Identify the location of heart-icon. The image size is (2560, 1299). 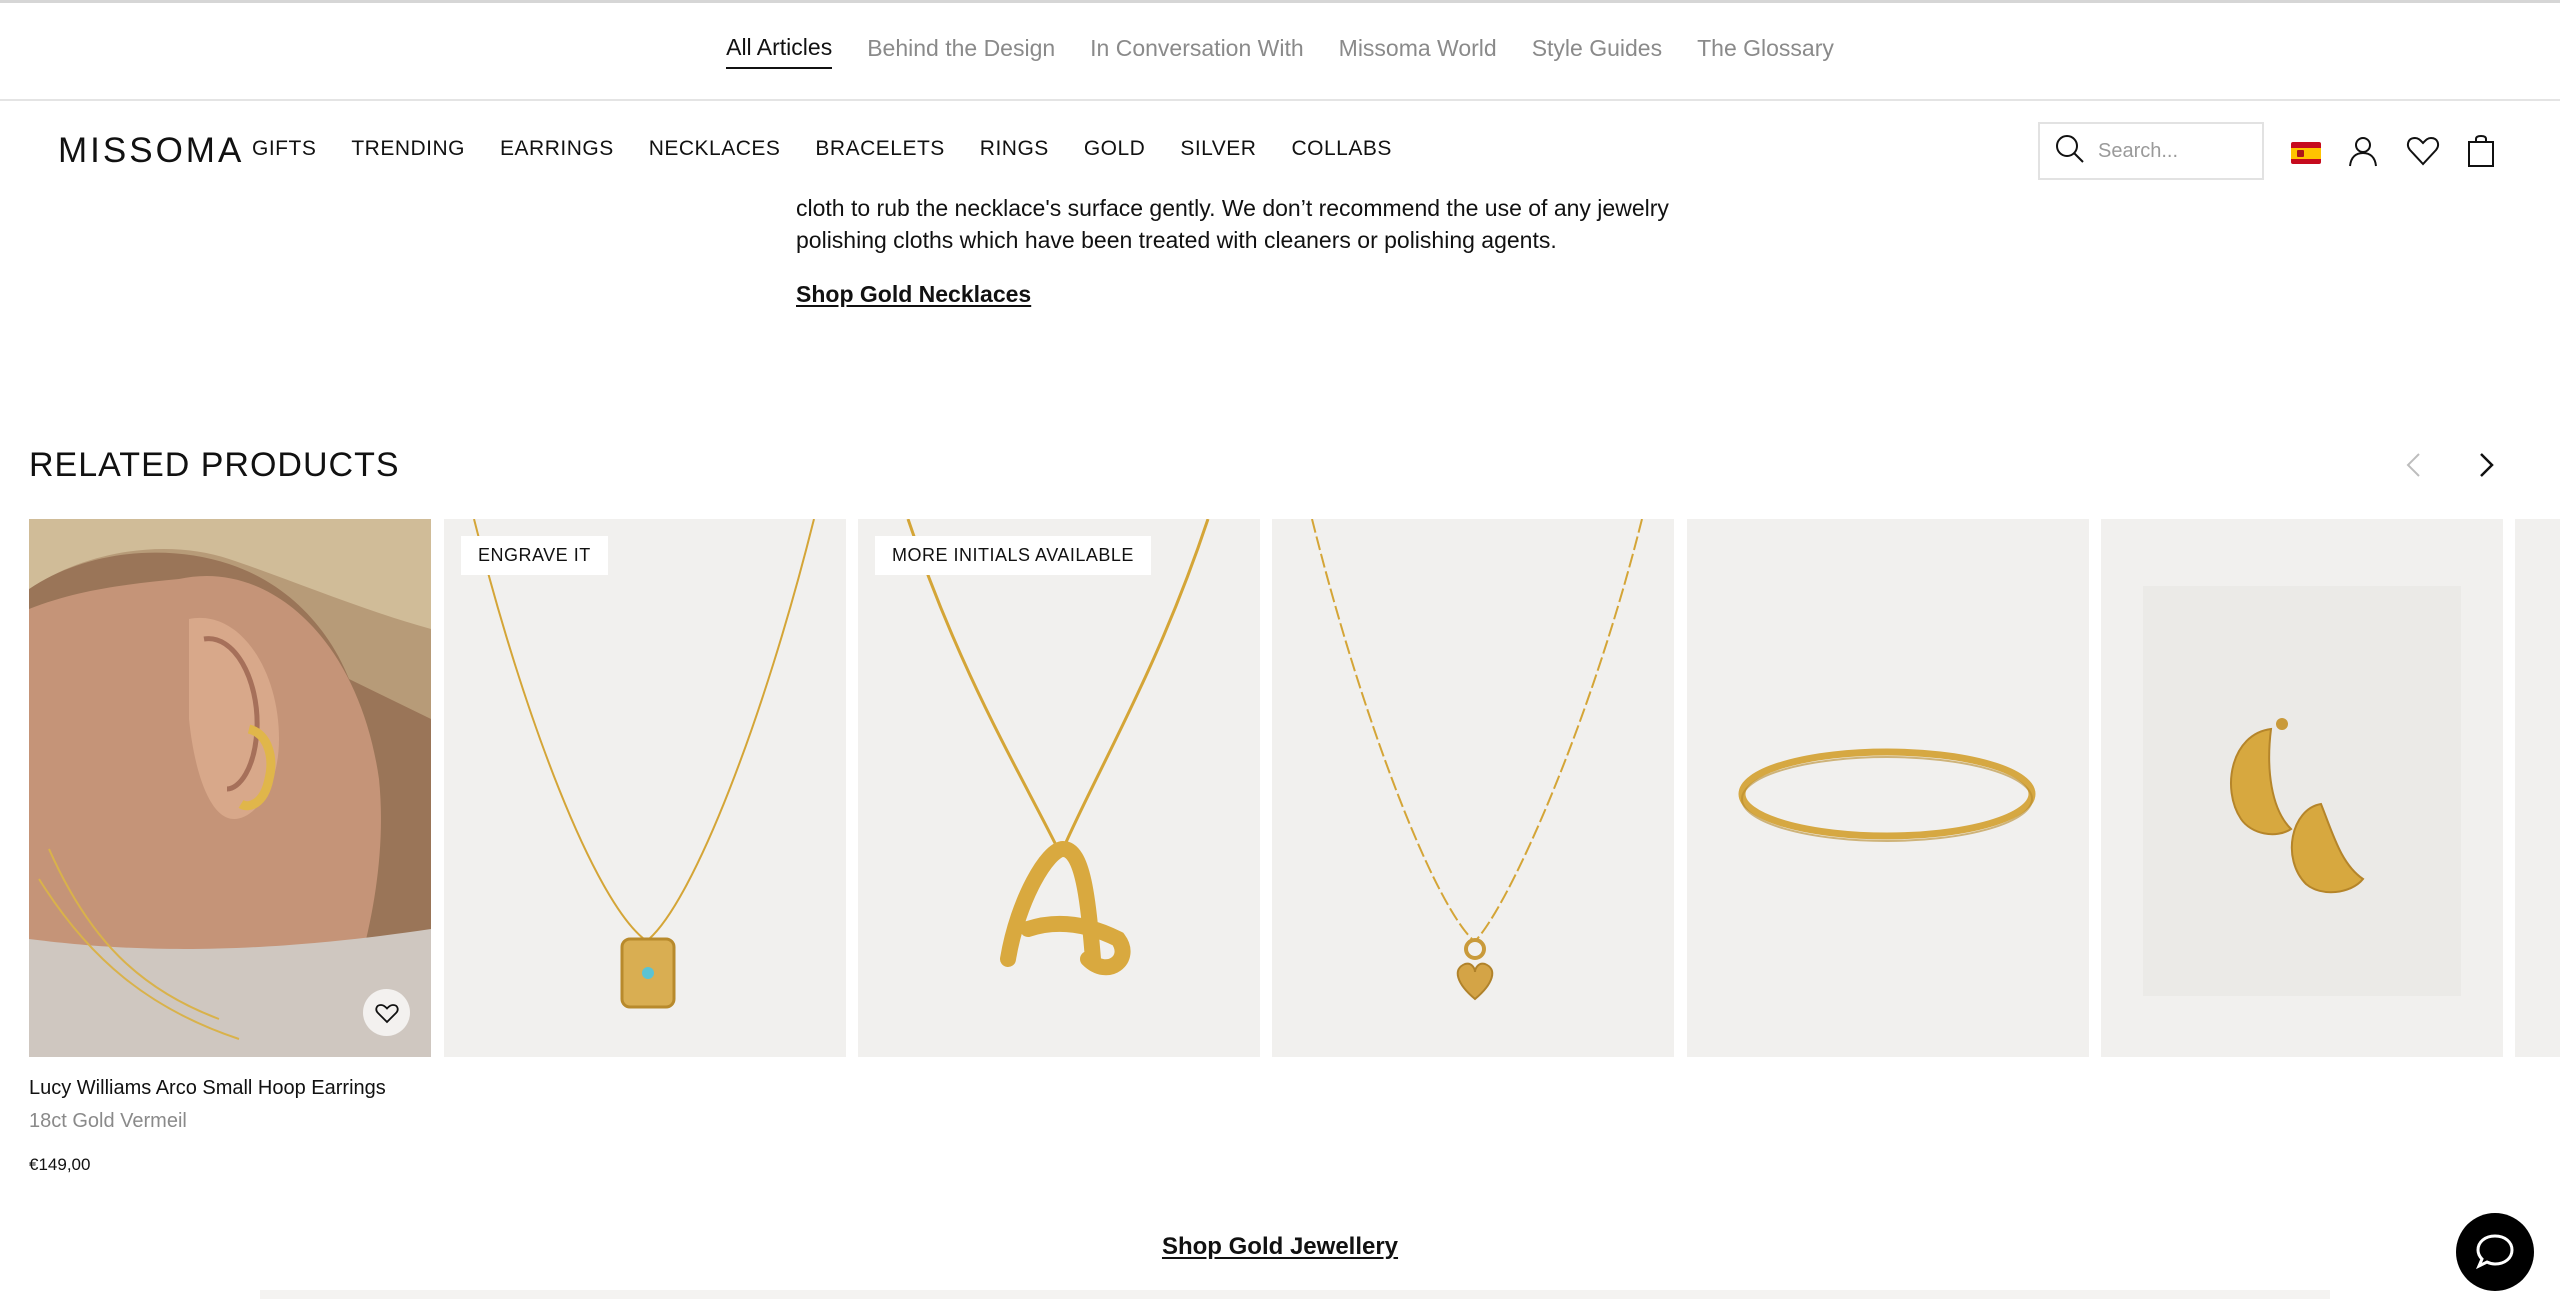
(386, 1013).